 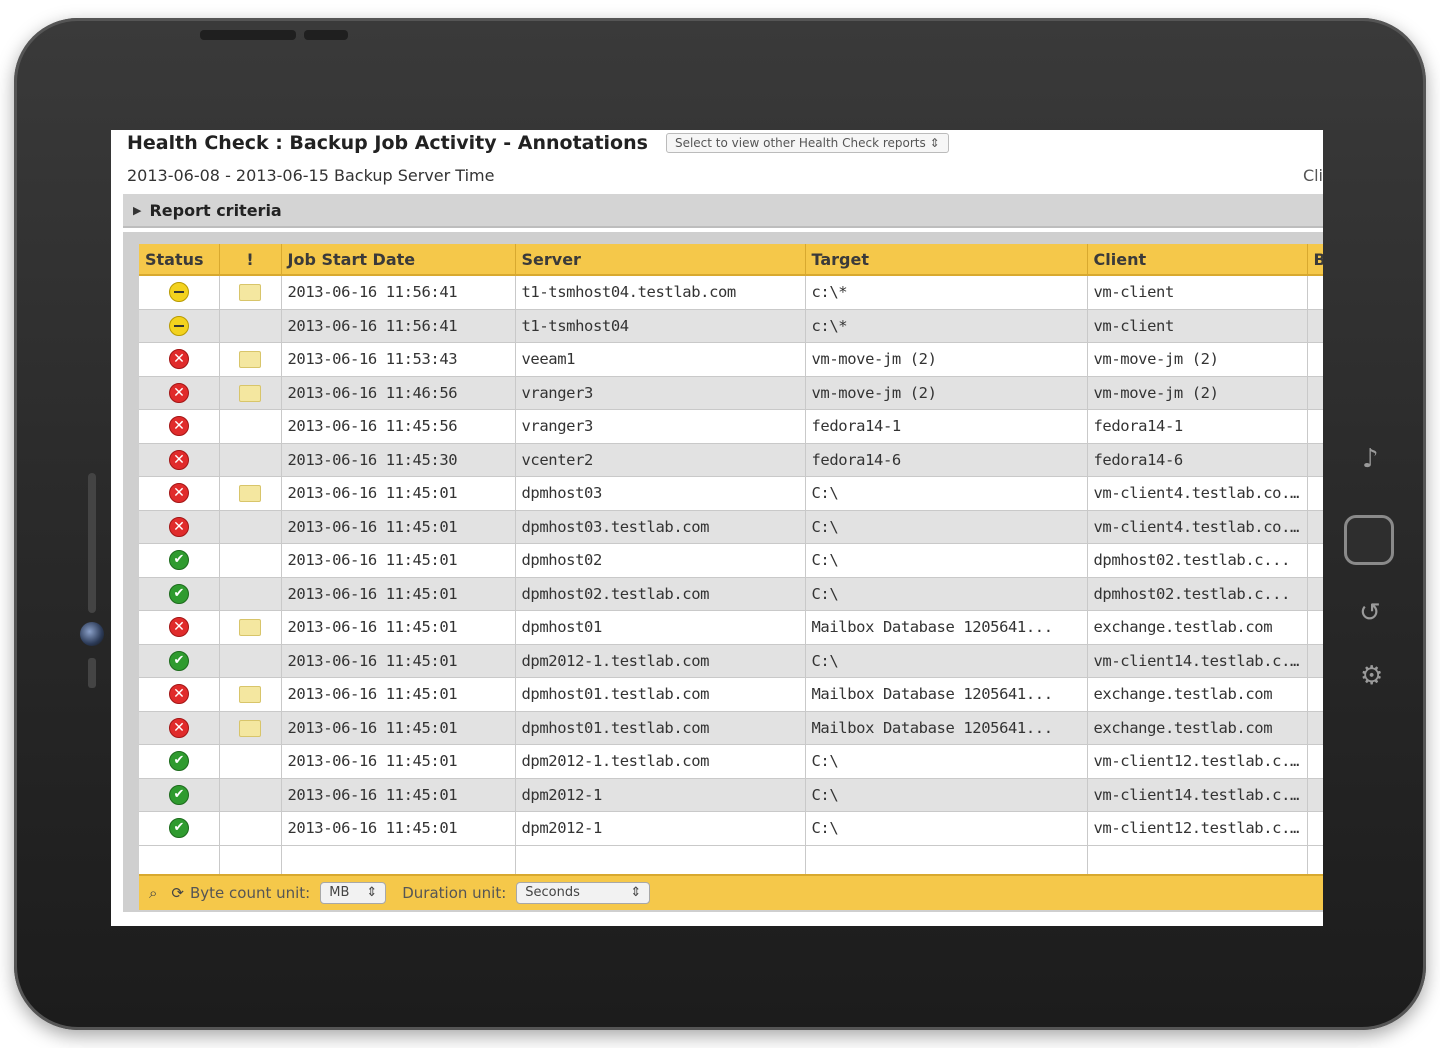 I want to click on target-cell: fedora14-6, so click(x=946, y=460).